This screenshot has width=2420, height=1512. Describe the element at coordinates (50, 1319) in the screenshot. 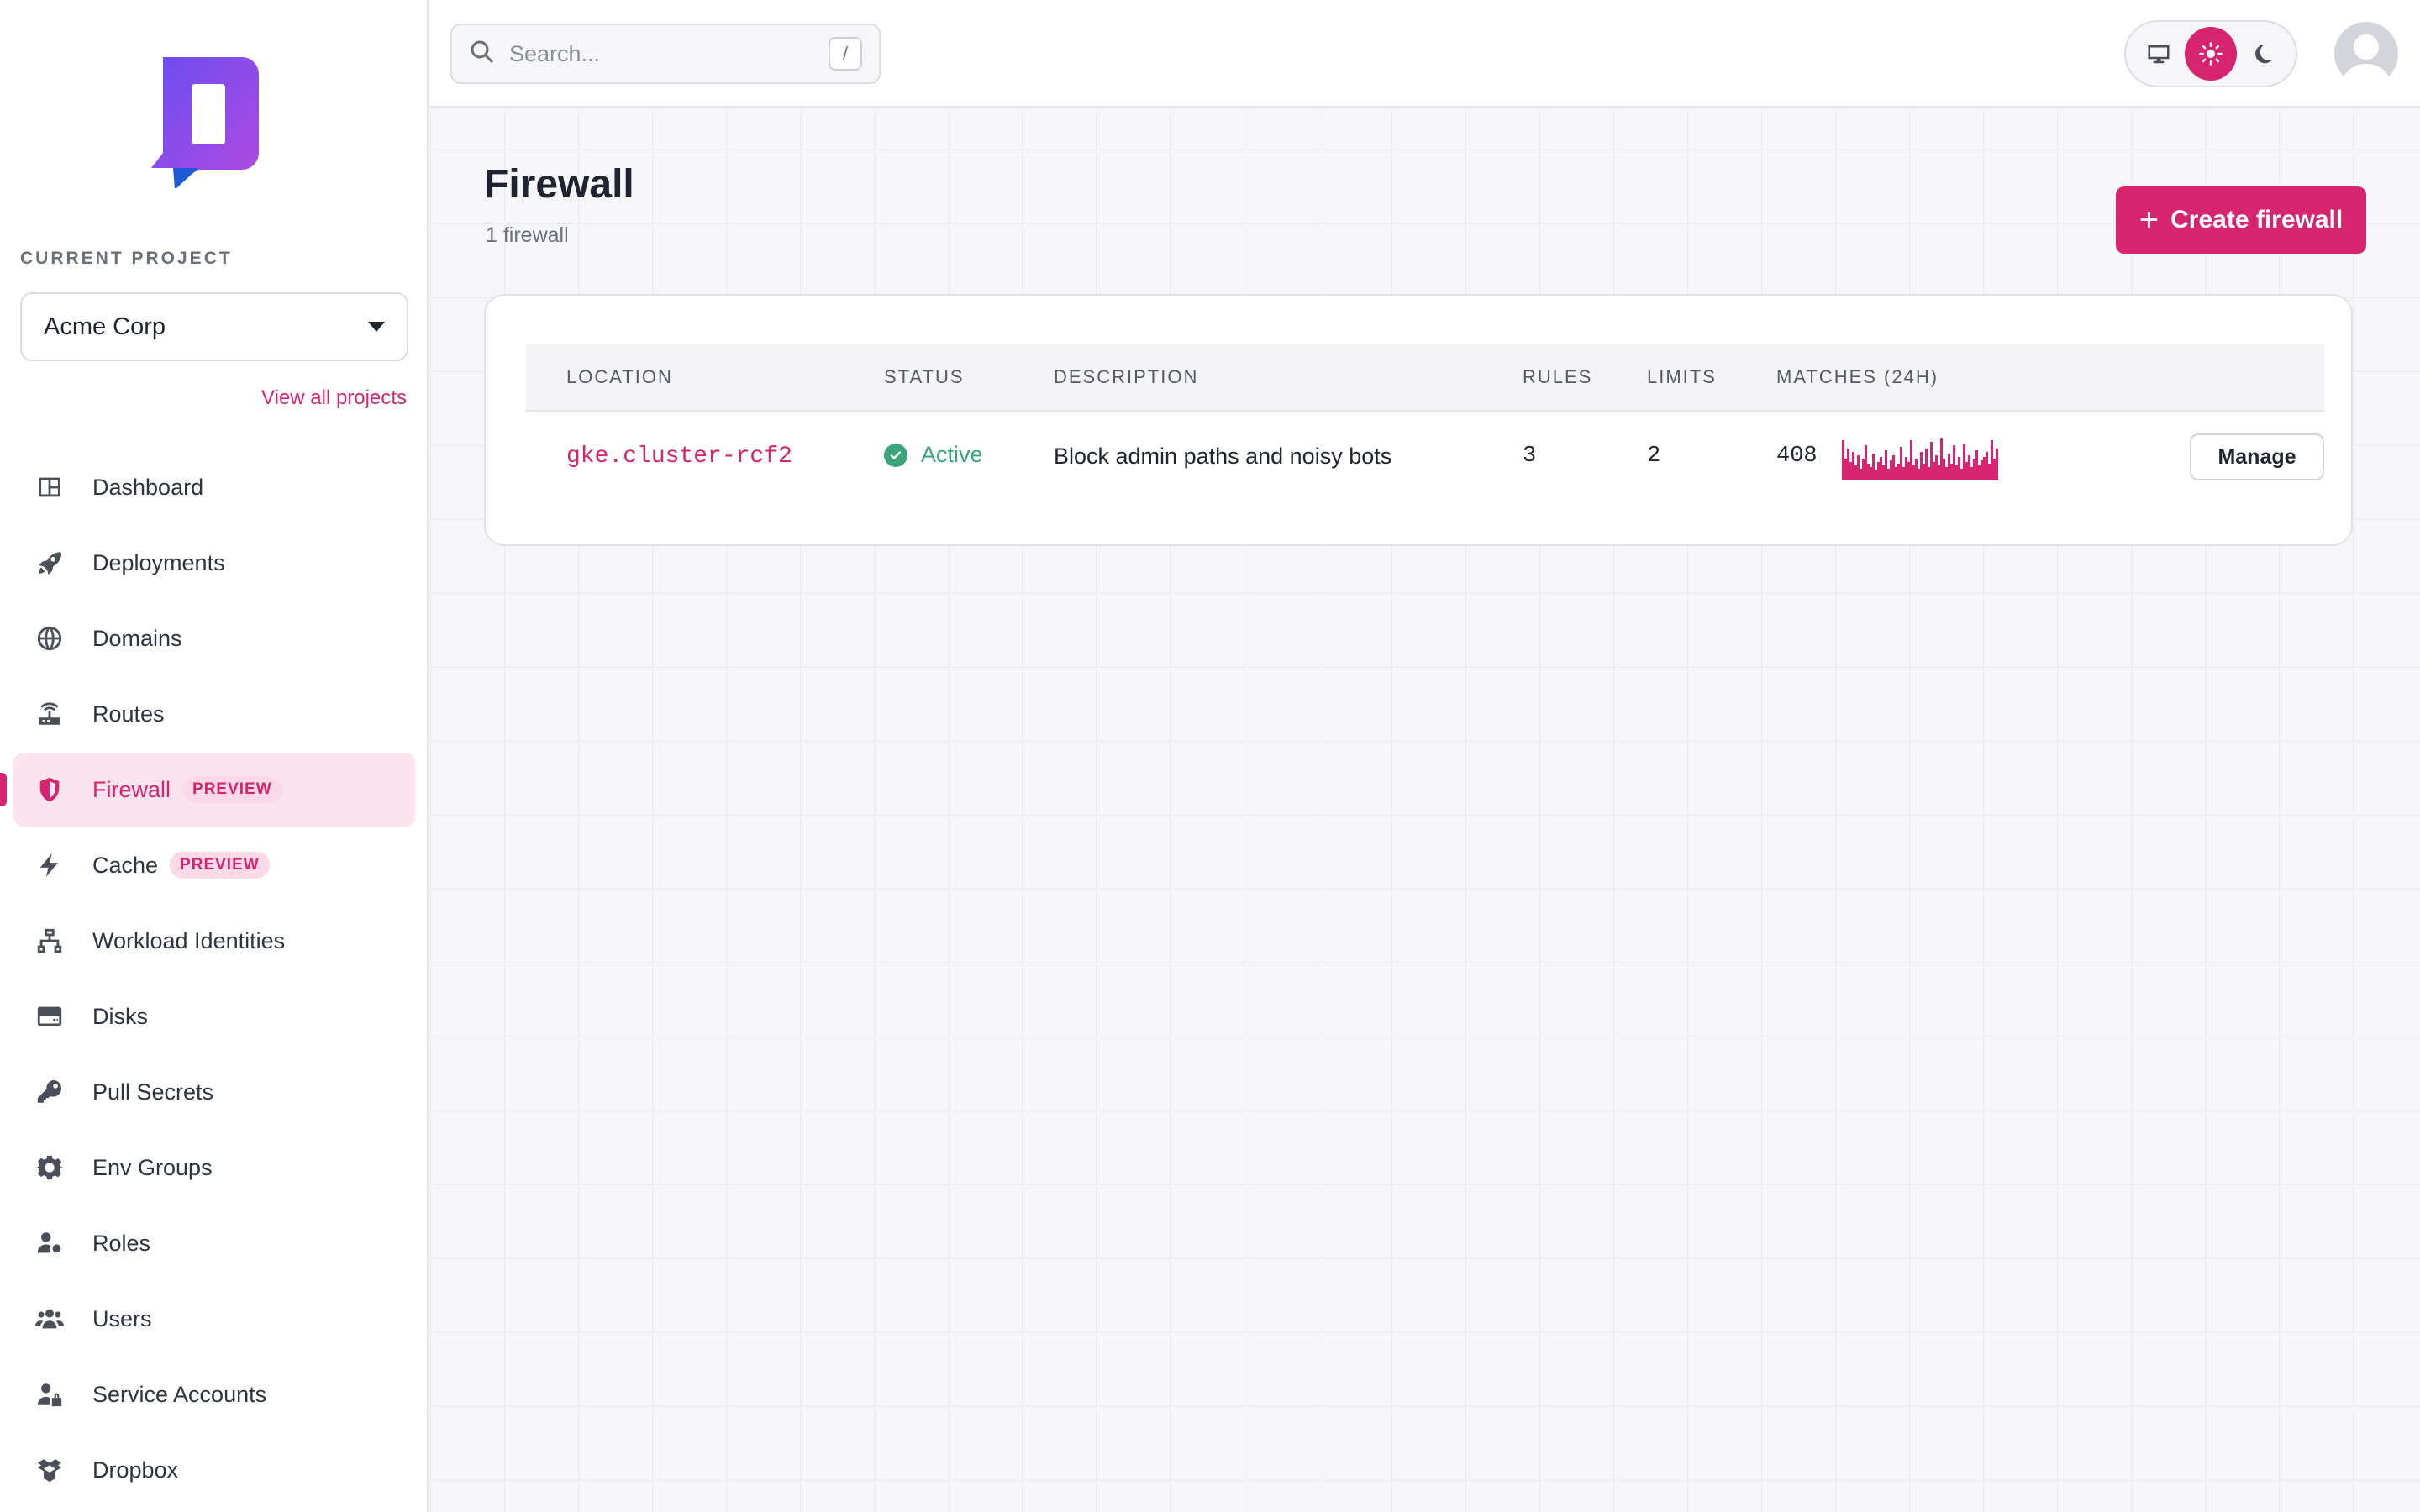

I see `users-icon` at that location.